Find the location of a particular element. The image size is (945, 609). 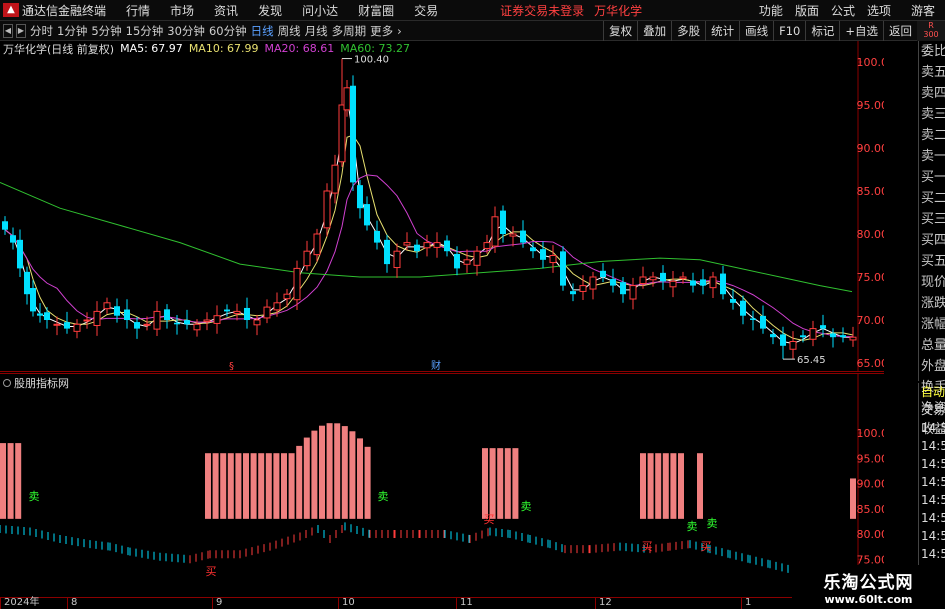

toolbar-right: 复权 叠加 多股 统计 画线 F10 标记 +自选 返回 is located at coordinates (760, 31).